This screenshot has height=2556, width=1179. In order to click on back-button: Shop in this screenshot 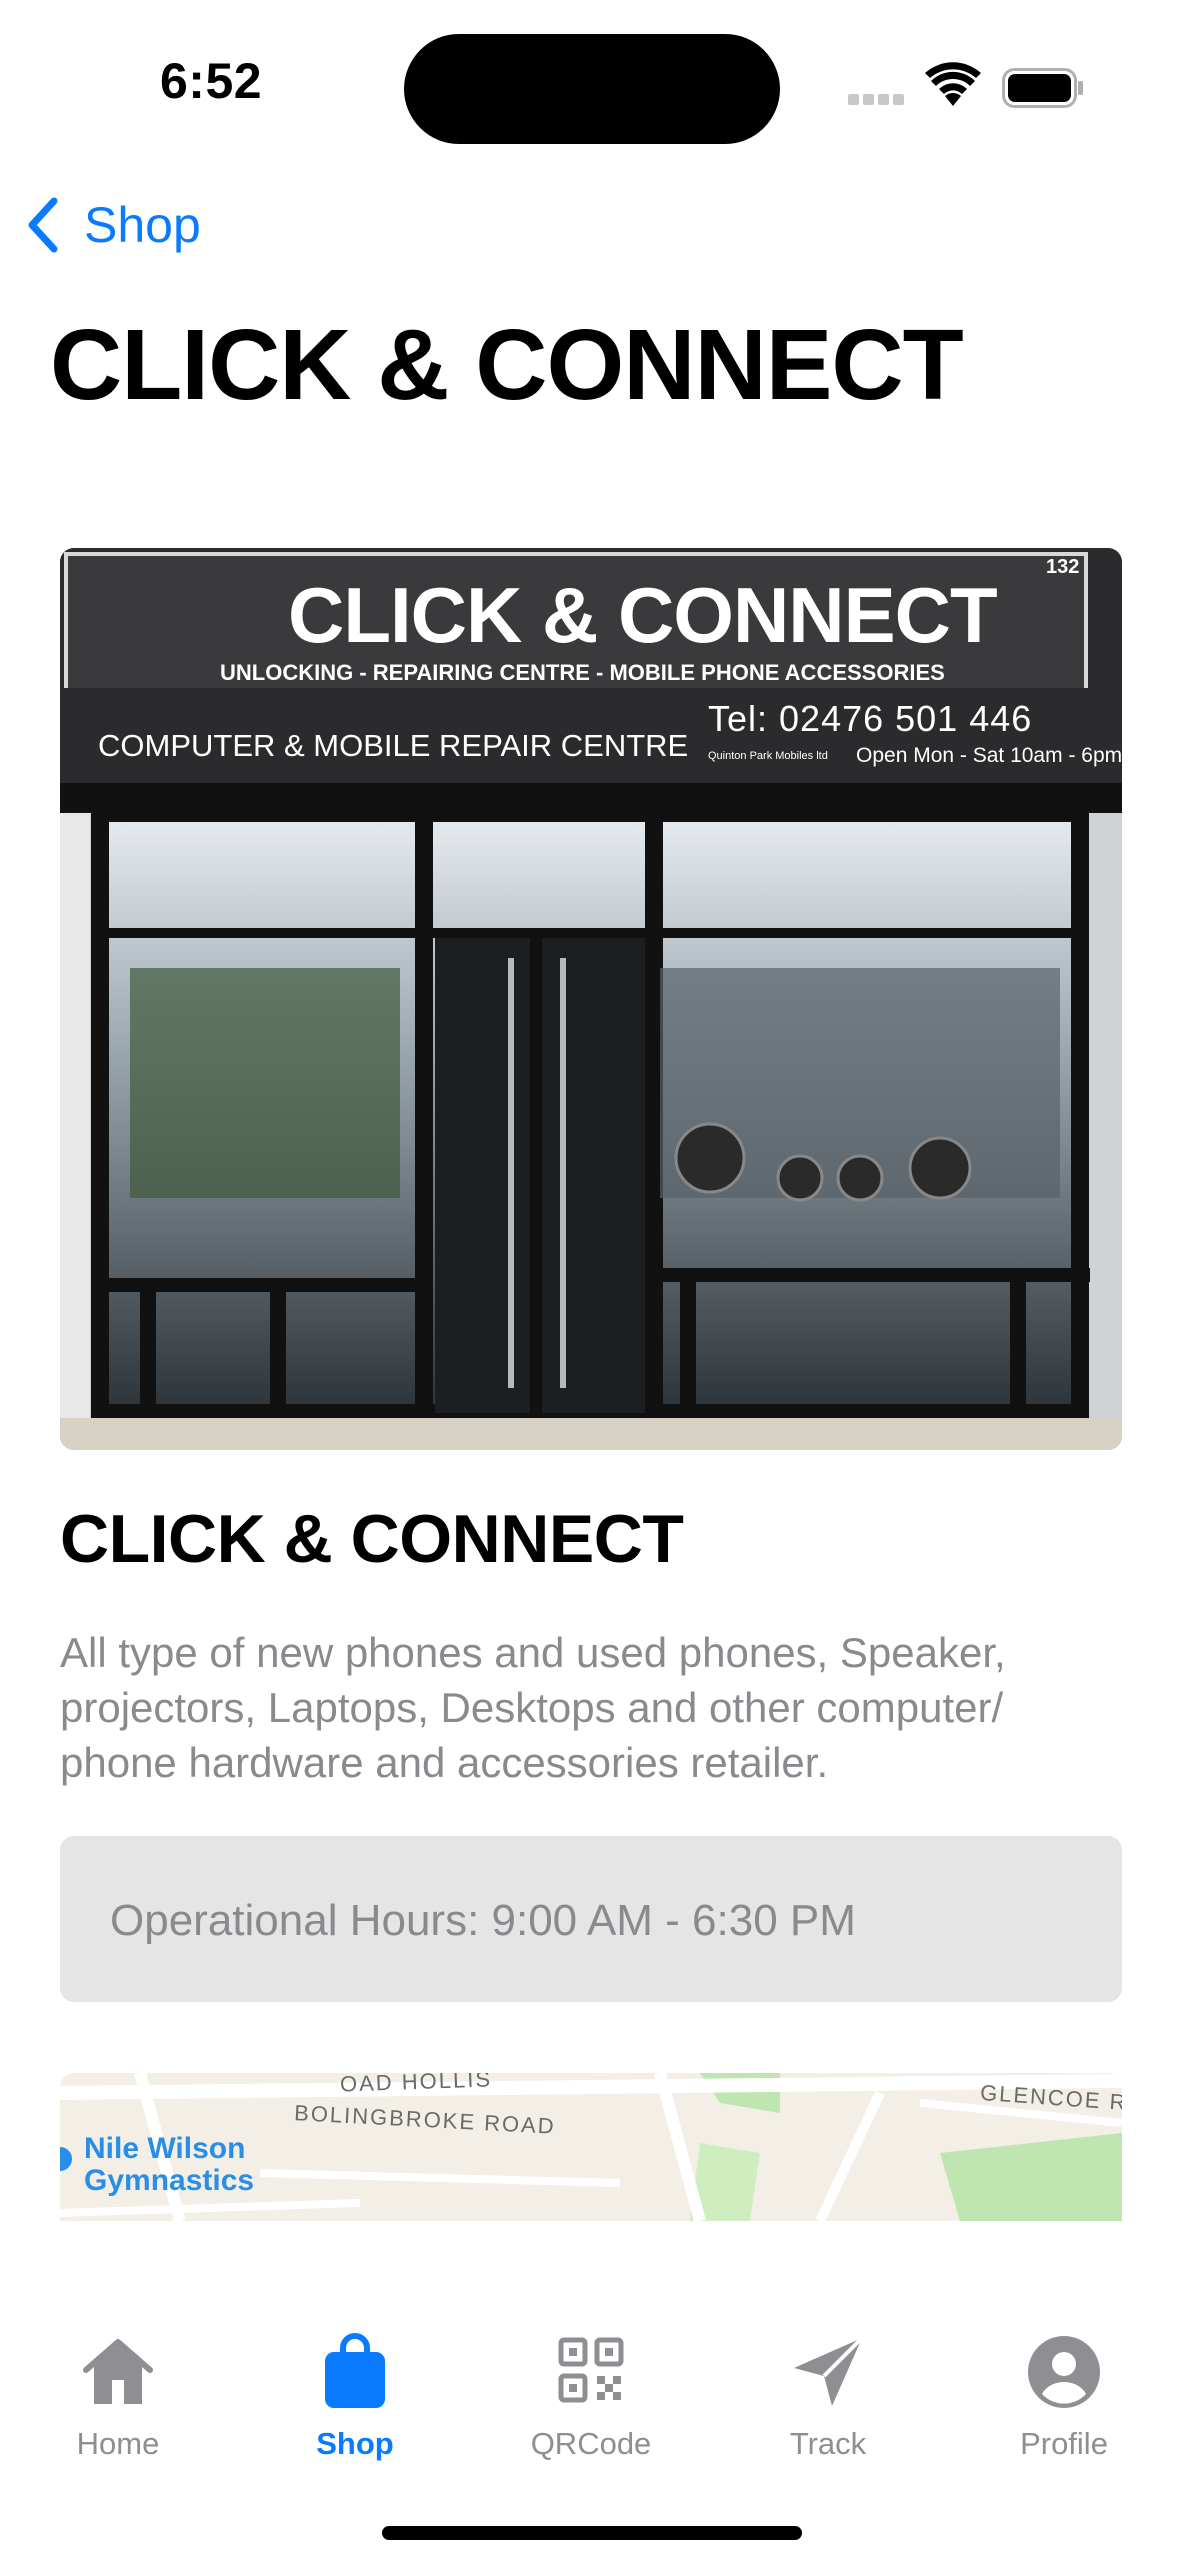, I will do `click(111, 225)`.